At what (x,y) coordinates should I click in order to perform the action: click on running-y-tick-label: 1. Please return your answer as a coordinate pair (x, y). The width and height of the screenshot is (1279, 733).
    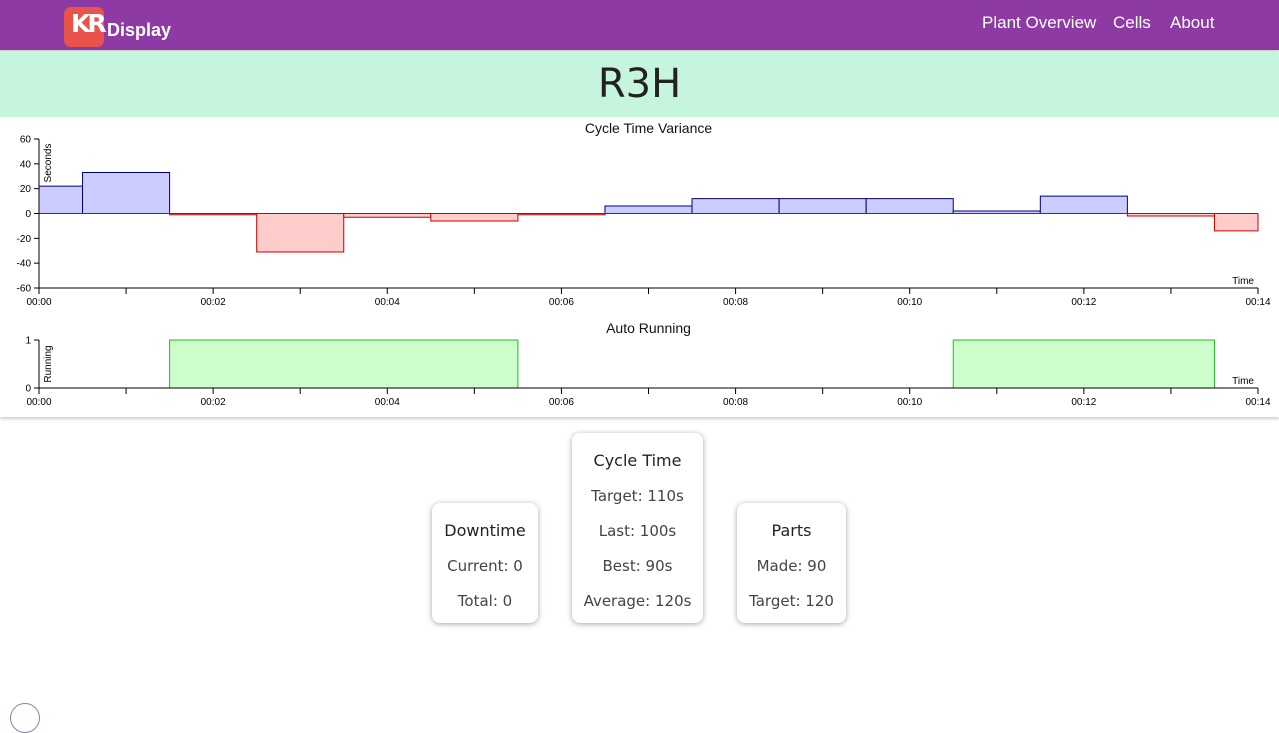
    Looking at the image, I should click on (28, 341).